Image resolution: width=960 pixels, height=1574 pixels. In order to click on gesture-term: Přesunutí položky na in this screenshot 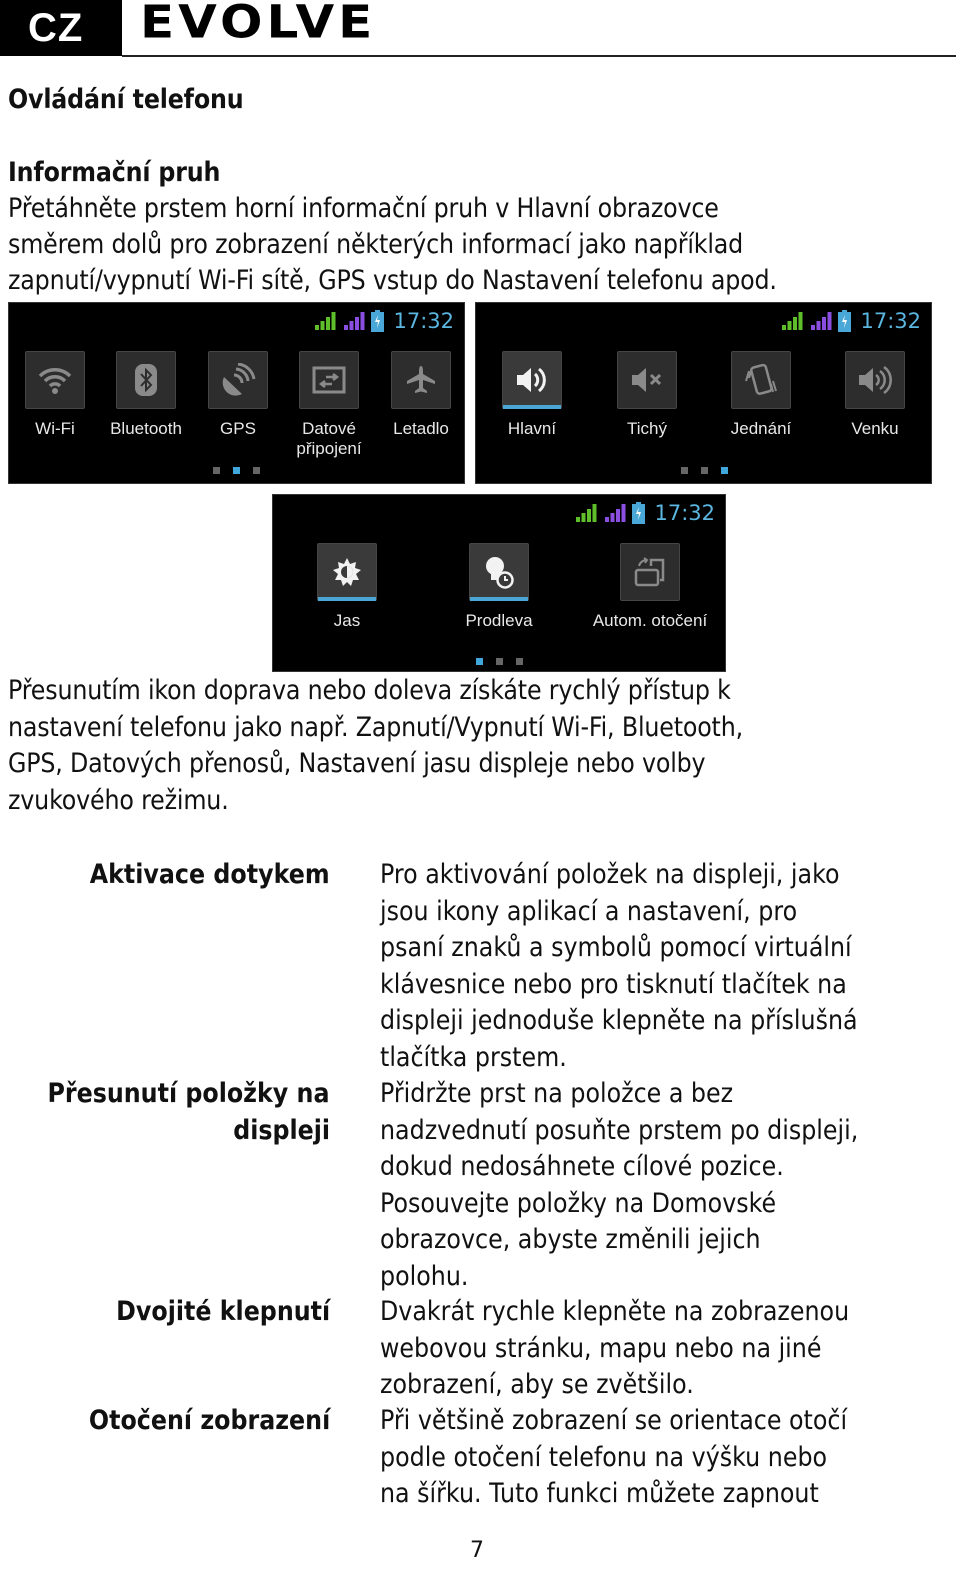, I will do `click(188, 1093)`.